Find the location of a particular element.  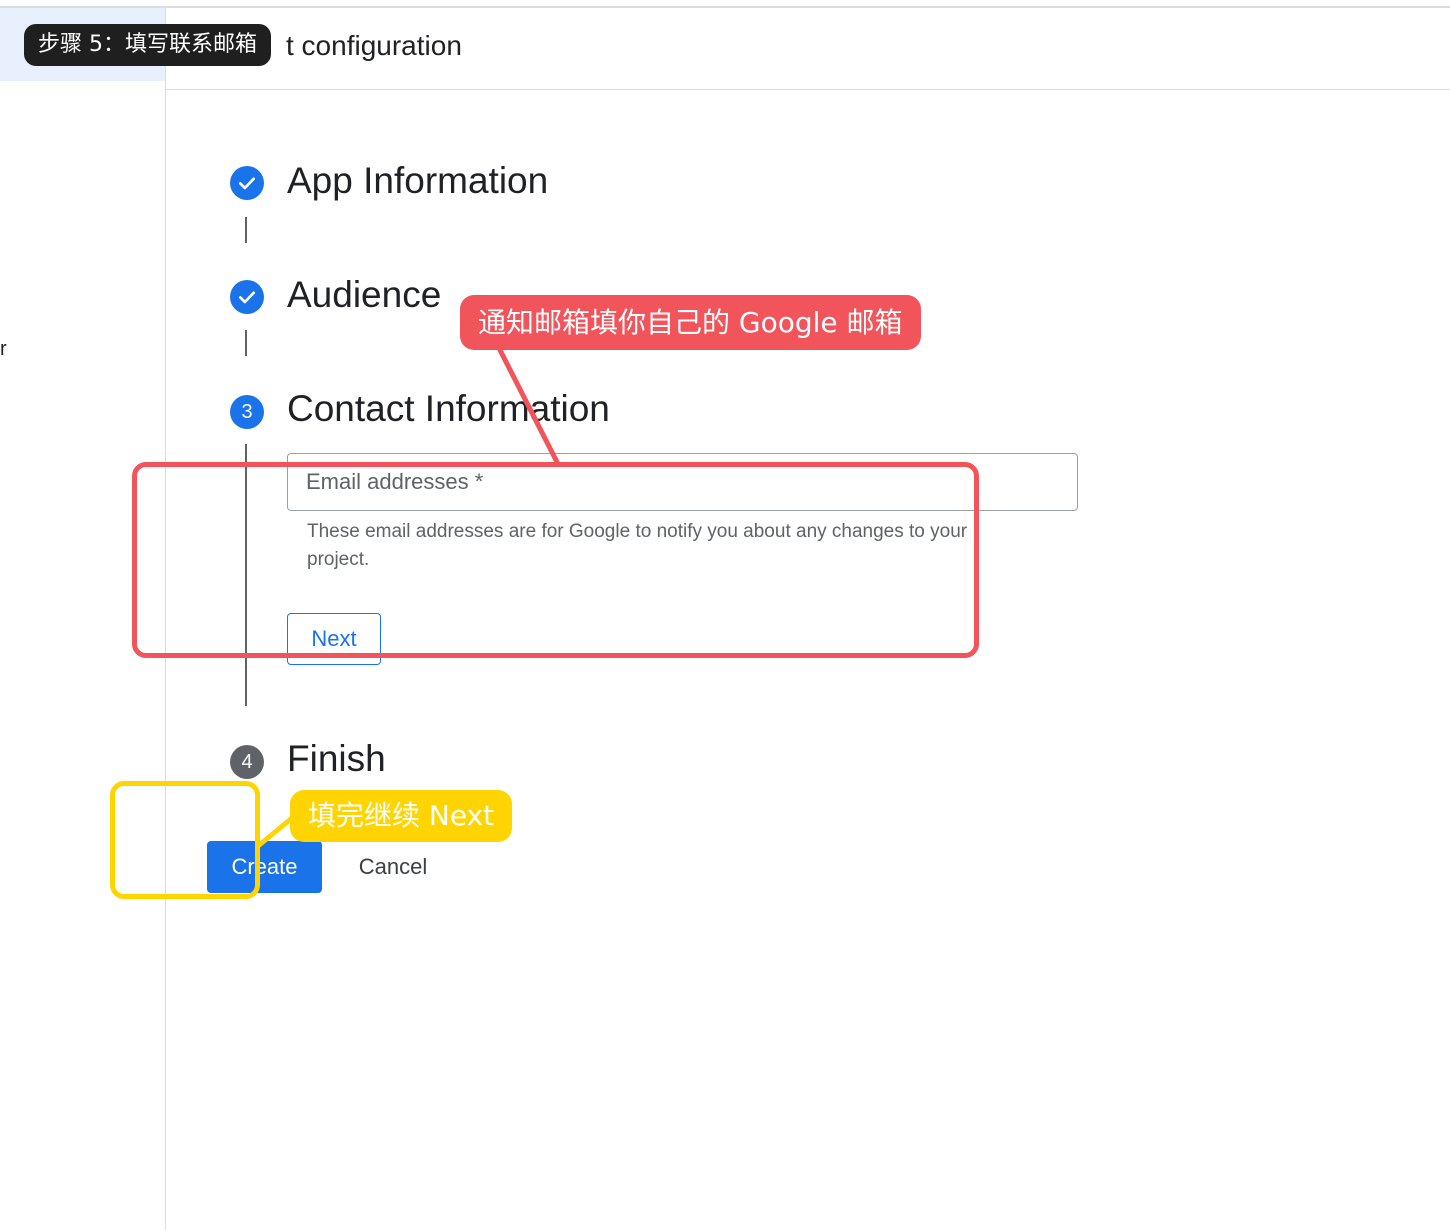

highlight-box-contact-form is located at coordinates (555, 560).